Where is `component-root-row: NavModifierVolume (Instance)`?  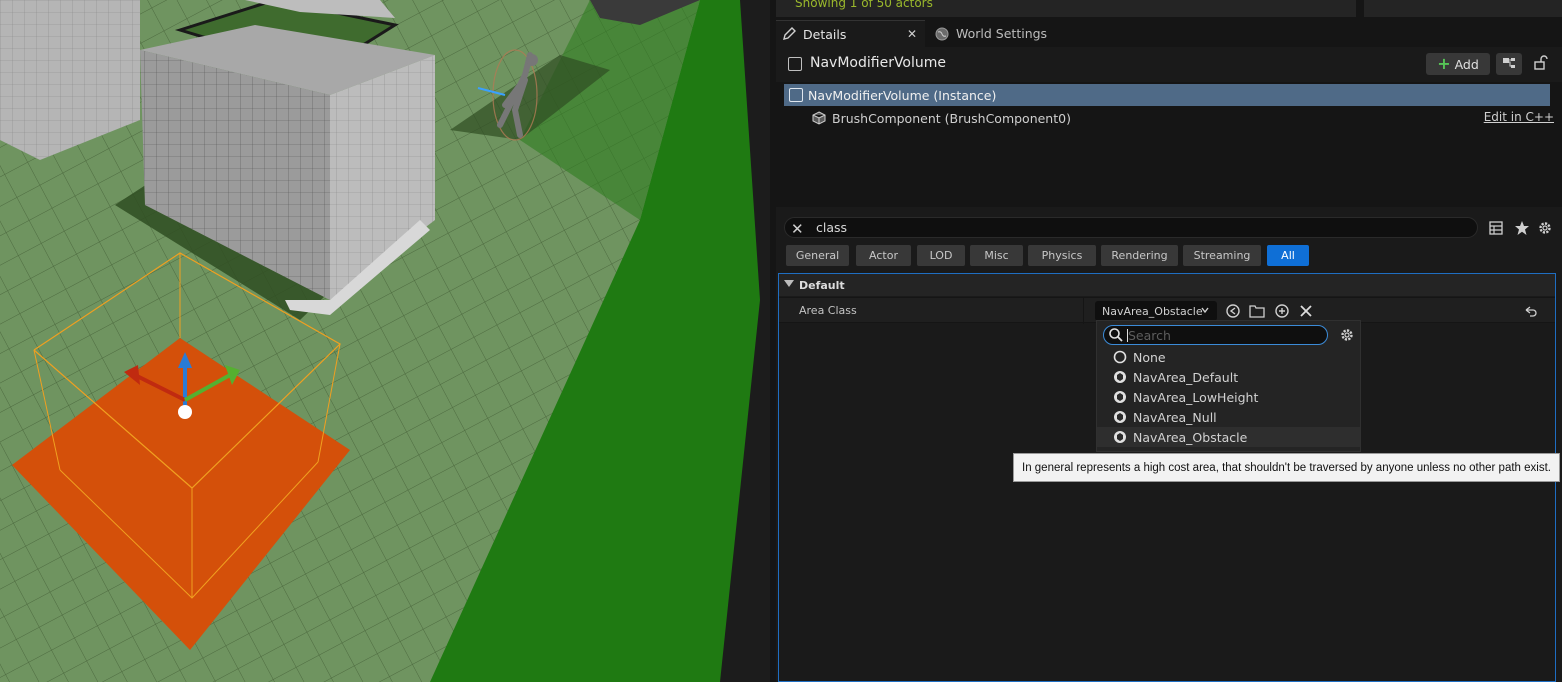
component-root-row: NavModifierVolume (Instance) is located at coordinates (1167, 95).